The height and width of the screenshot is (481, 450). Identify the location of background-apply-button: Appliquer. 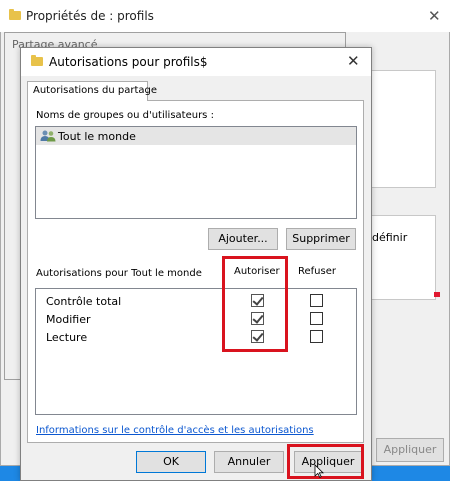
(410, 450).